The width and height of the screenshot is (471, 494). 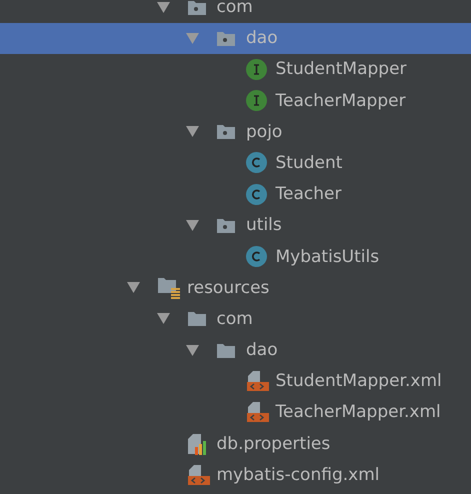 What do you see at coordinates (228, 288) in the screenshot?
I see `tree-item-label: resources` at bounding box center [228, 288].